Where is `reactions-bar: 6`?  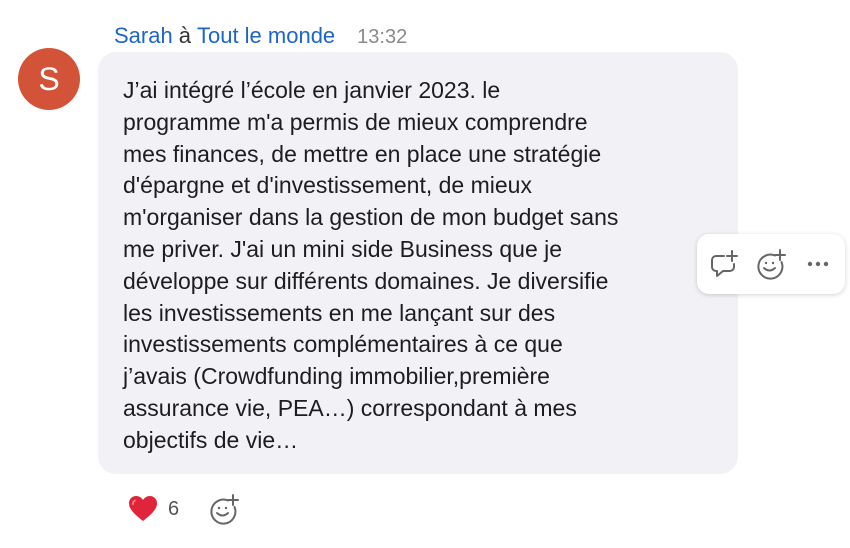
reactions-bar: 6 is located at coordinates (184, 509).